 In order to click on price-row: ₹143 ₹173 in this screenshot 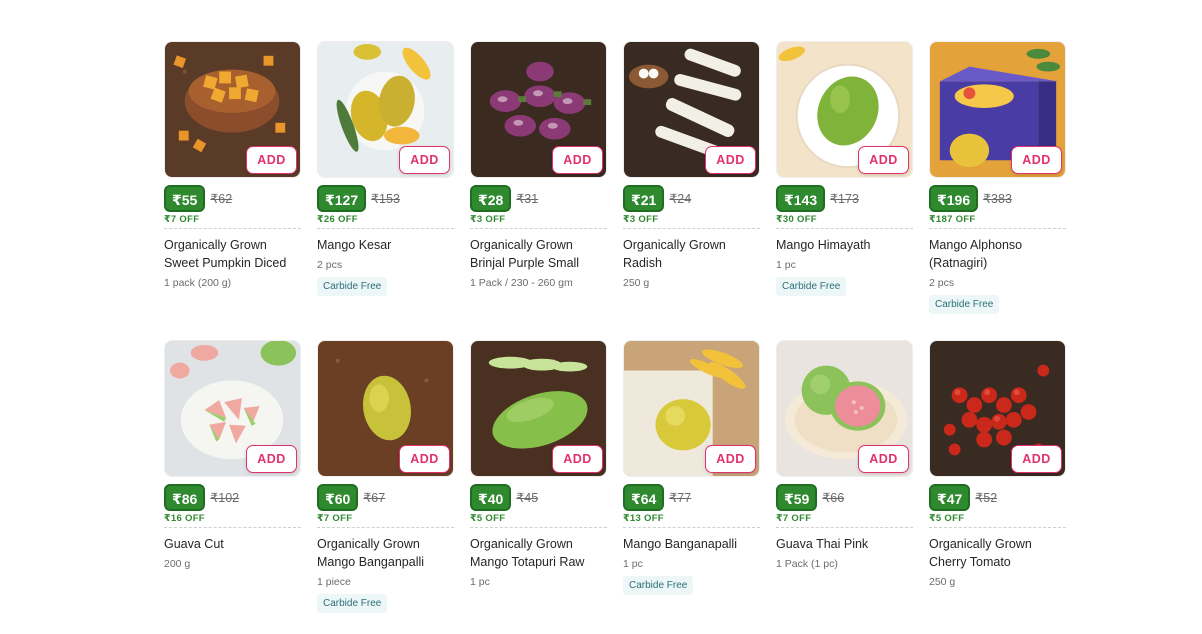, I will do `click(844, 198)`.